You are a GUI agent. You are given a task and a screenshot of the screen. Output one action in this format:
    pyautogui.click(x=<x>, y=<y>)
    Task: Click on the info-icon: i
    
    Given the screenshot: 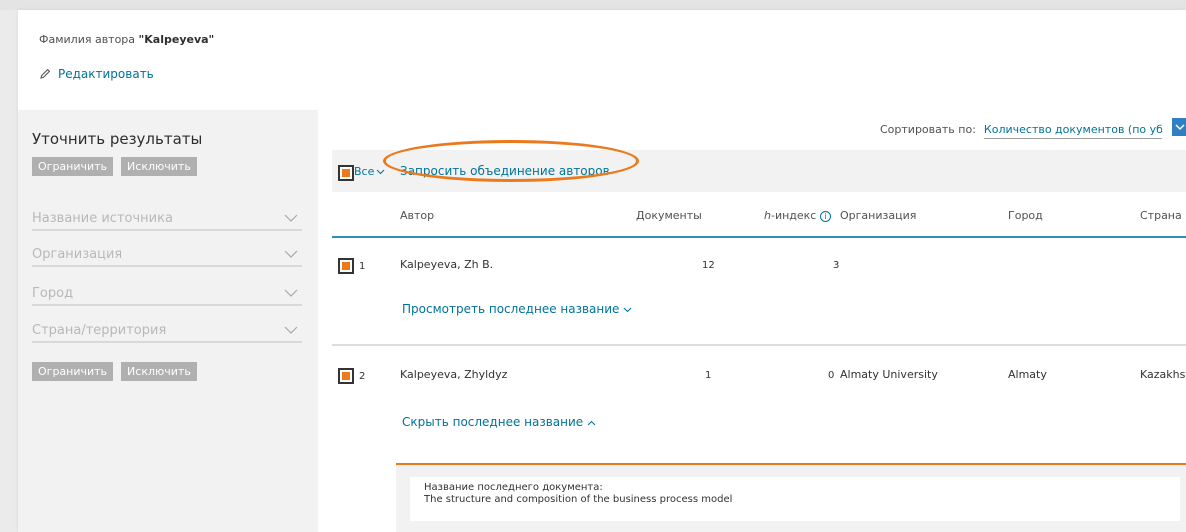 What is the action you would take?
    pyautogui.click(x=825, y=216)
    